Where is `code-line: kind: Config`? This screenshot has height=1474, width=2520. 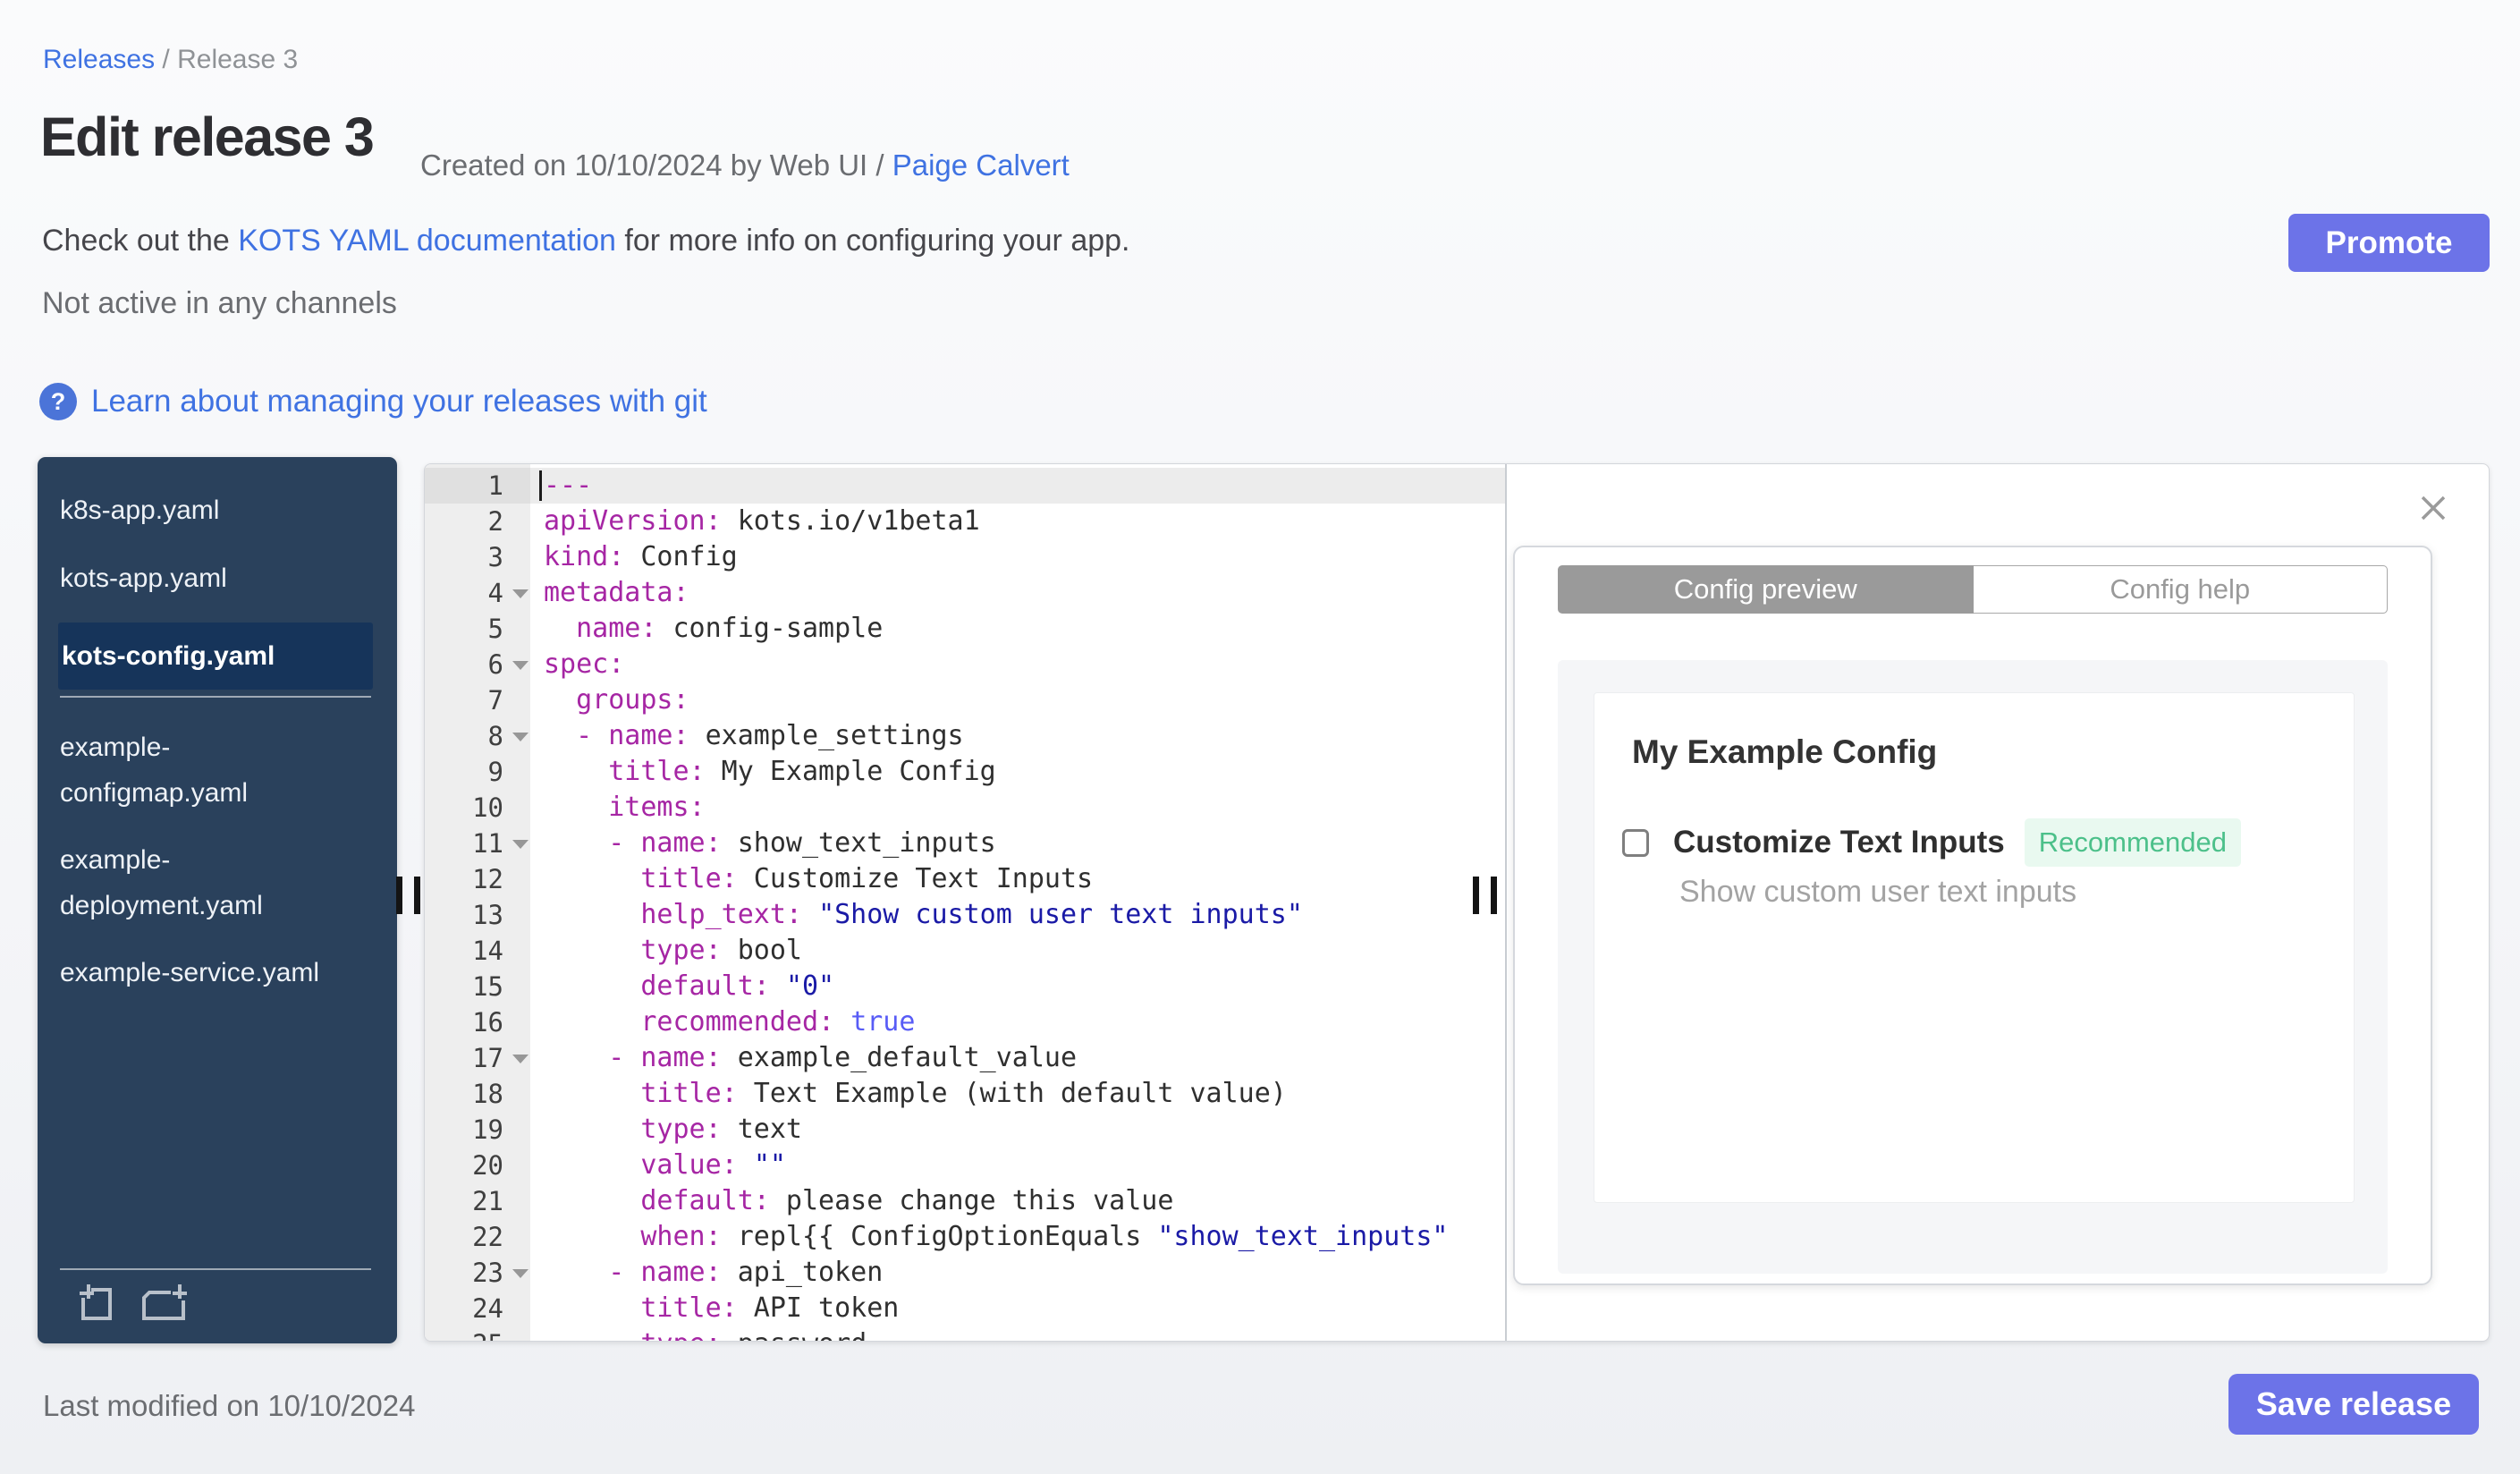
code-line: kind: Config is located at coordinates (1017, 557).